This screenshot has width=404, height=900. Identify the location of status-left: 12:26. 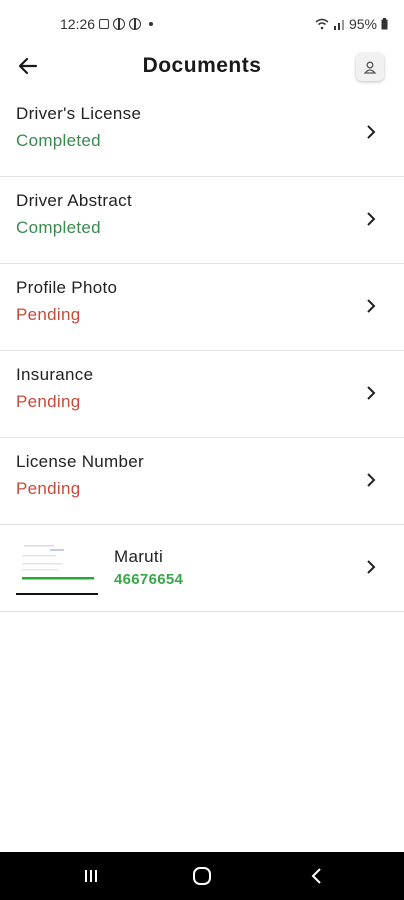
(107, 24).